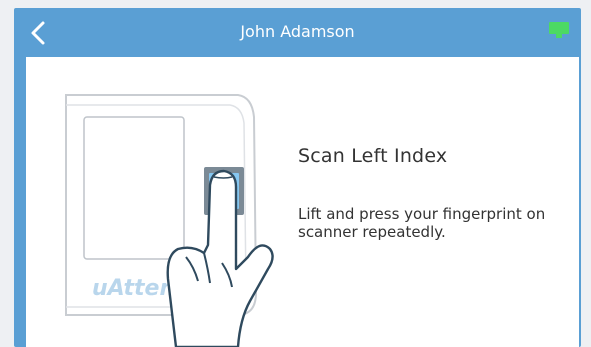 Image resolution: width=591 pixels, height=347 pixels. What do you see at coordinates (559, 30) in the screenshot?
I see `battery-icon` at bounding box center [559, 30].